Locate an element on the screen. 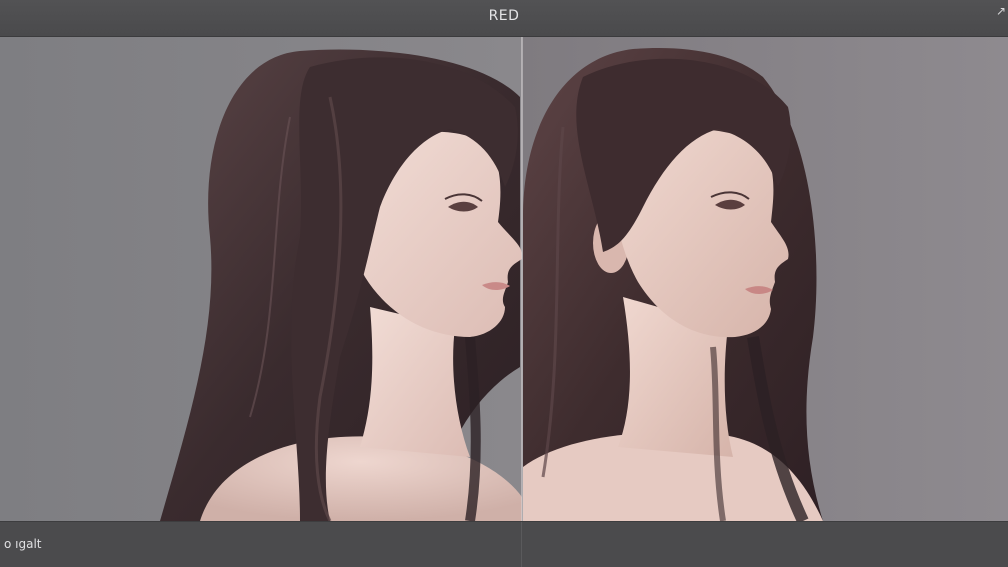 This screenshot has height=567, width=1008. status-text: o ıgalt is located at coordinates (23, 544).